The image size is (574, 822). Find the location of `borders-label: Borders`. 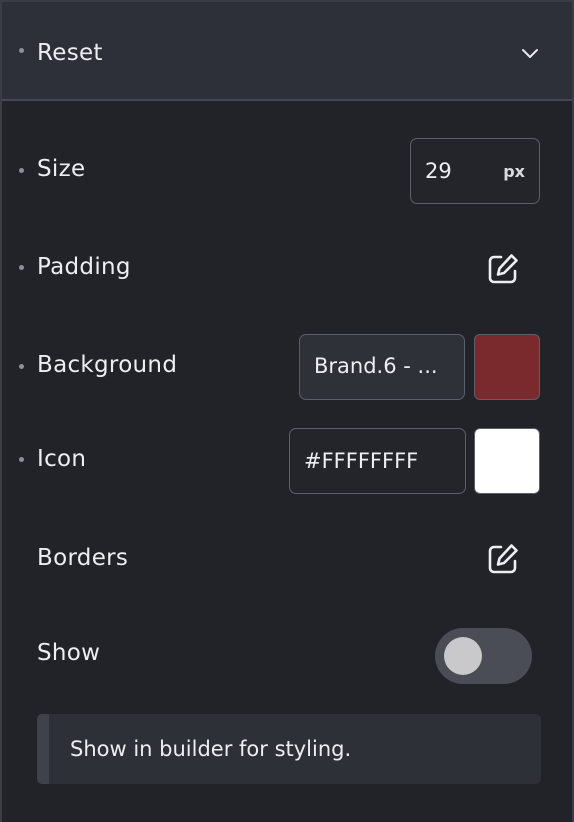

borders-label: Borders is located at coordinates (83, 558).